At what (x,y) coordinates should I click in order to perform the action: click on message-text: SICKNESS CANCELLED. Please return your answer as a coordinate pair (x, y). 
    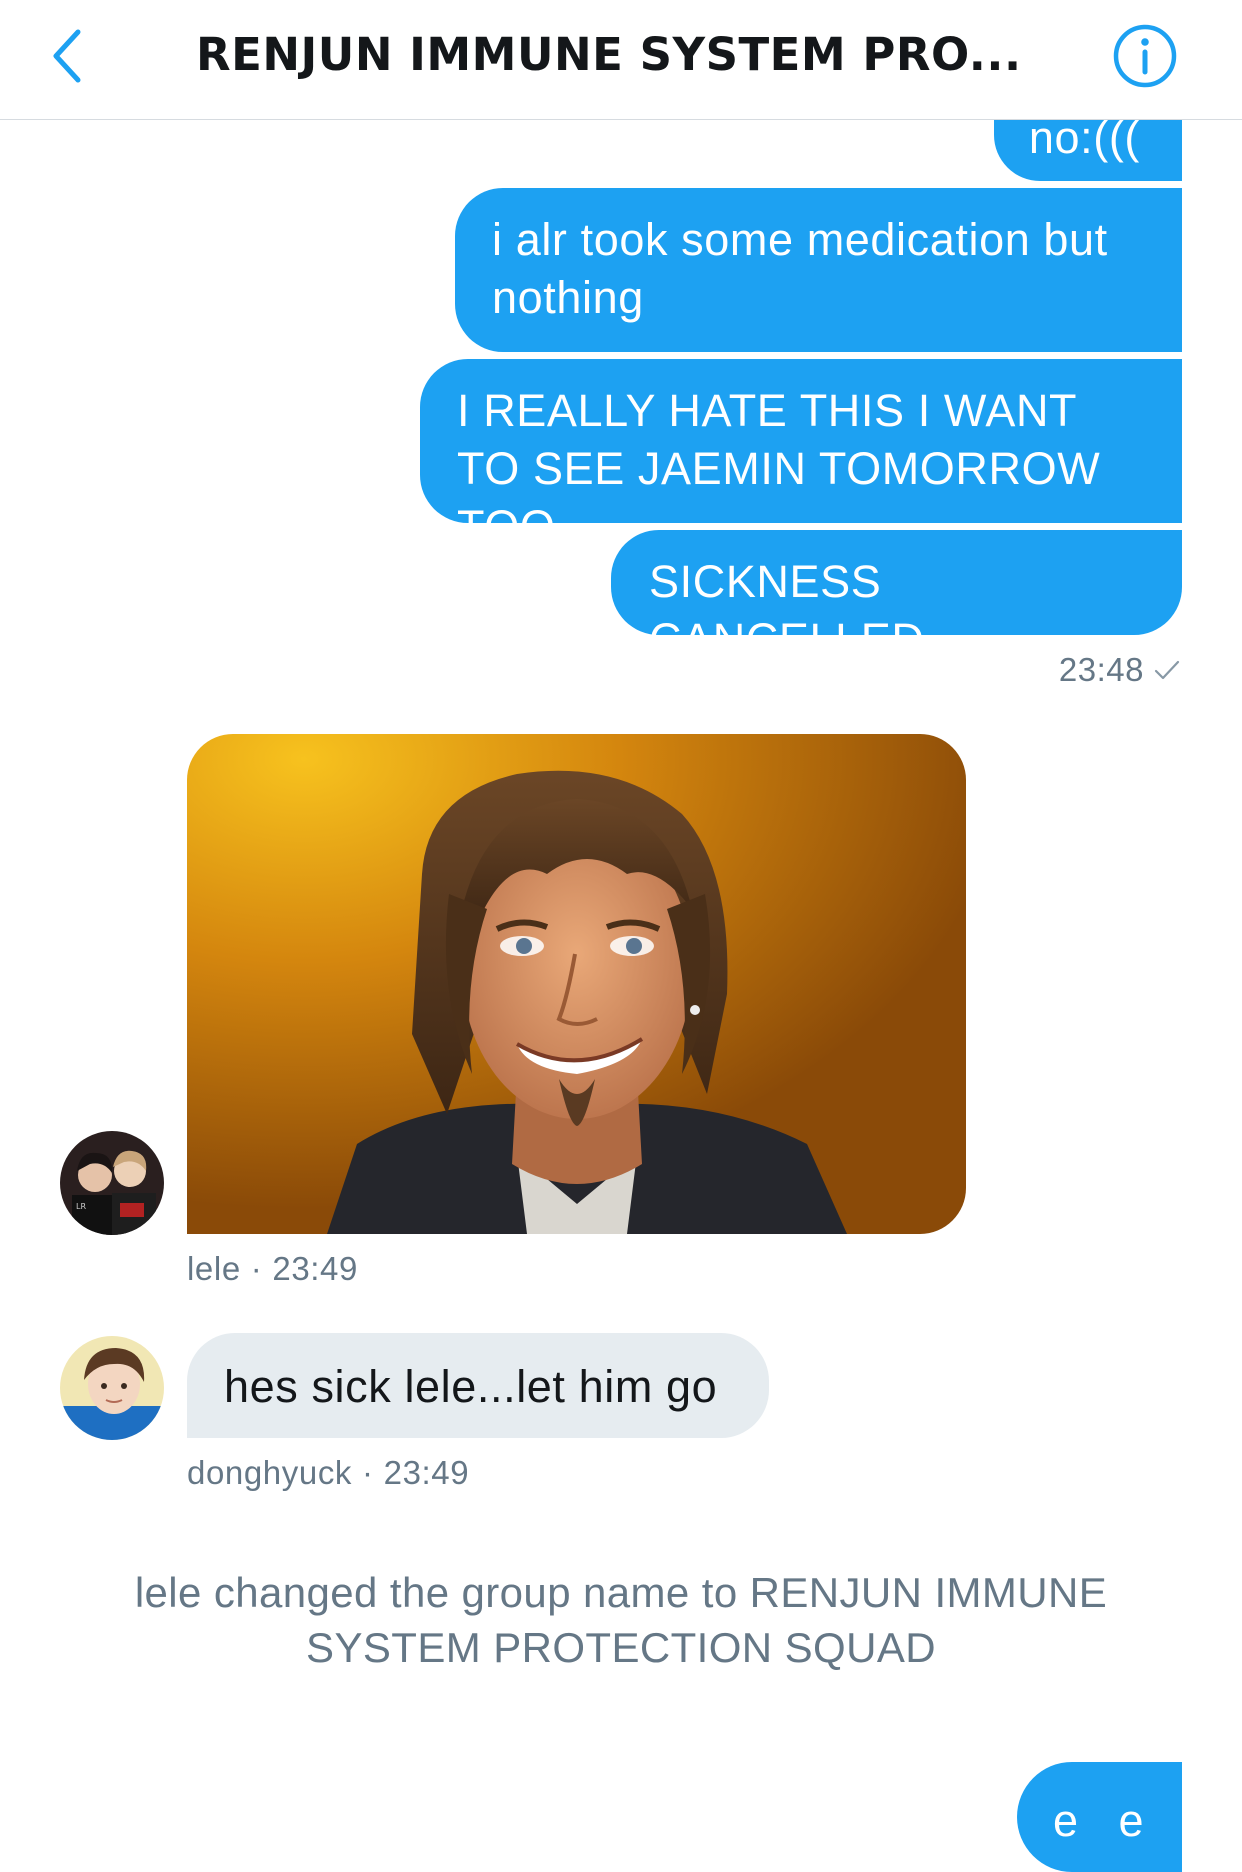
    Looking at the image, I should click on (787, 610).